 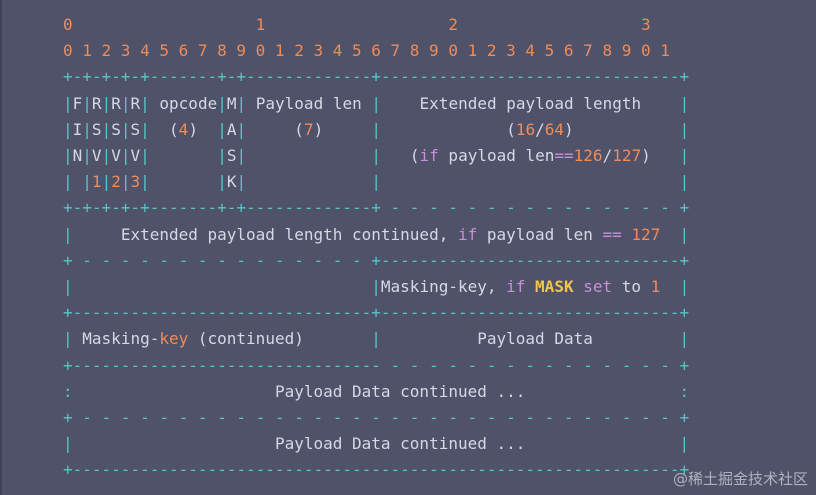 I want to click on opcode-label: opcode, so click(x=188, y=103).